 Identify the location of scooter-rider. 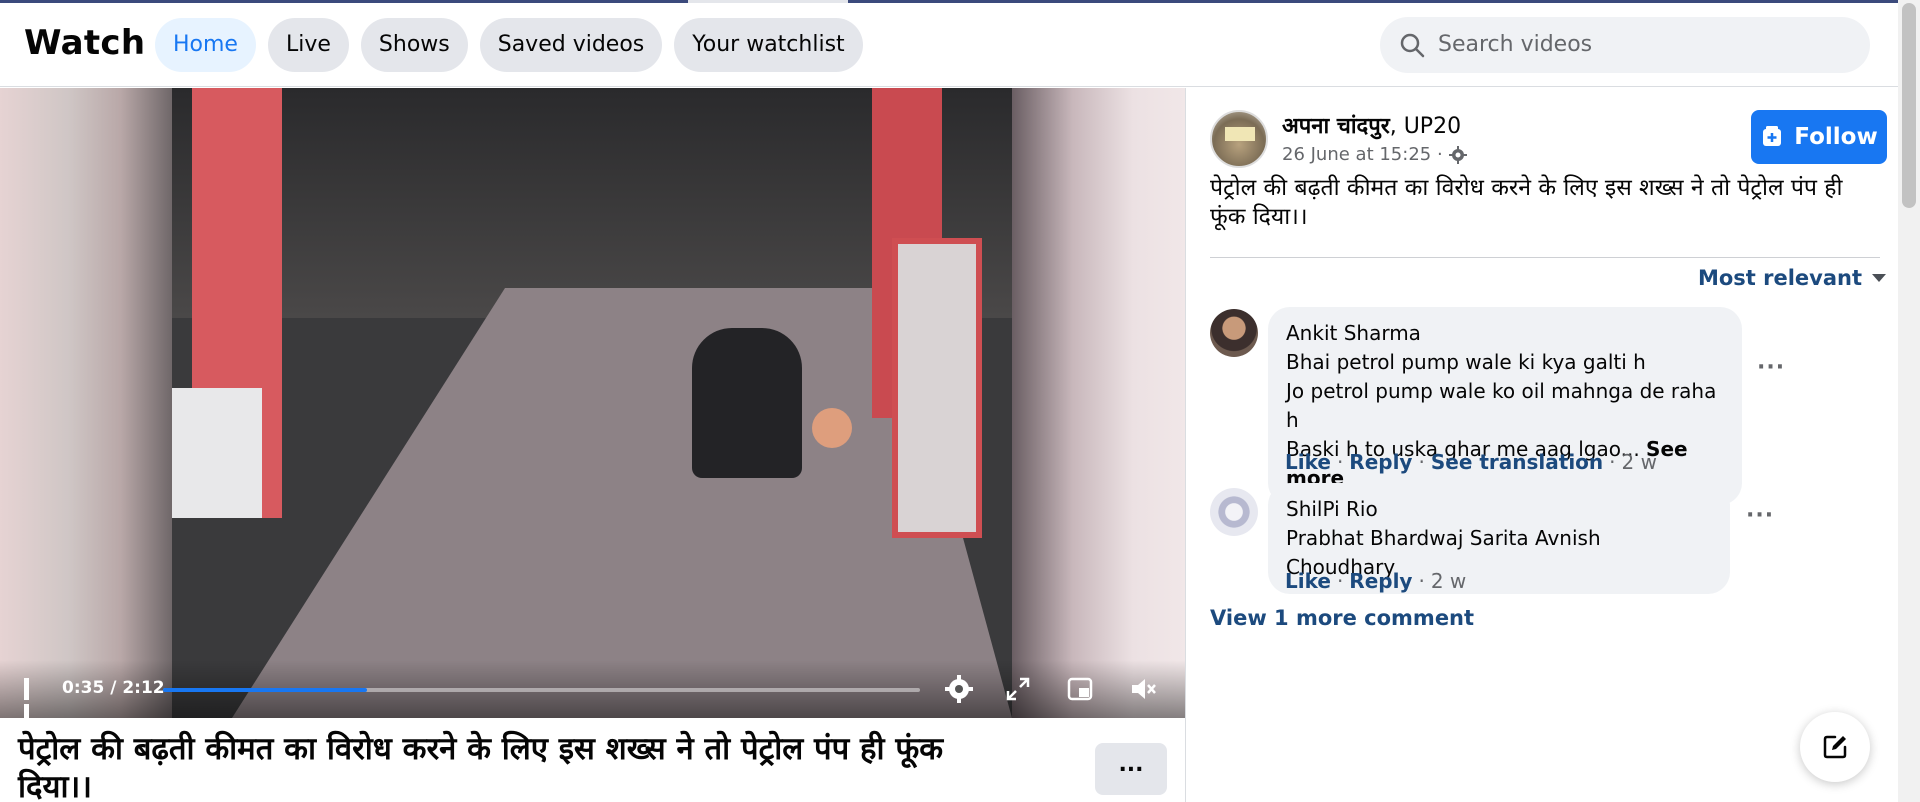
(747, 403).